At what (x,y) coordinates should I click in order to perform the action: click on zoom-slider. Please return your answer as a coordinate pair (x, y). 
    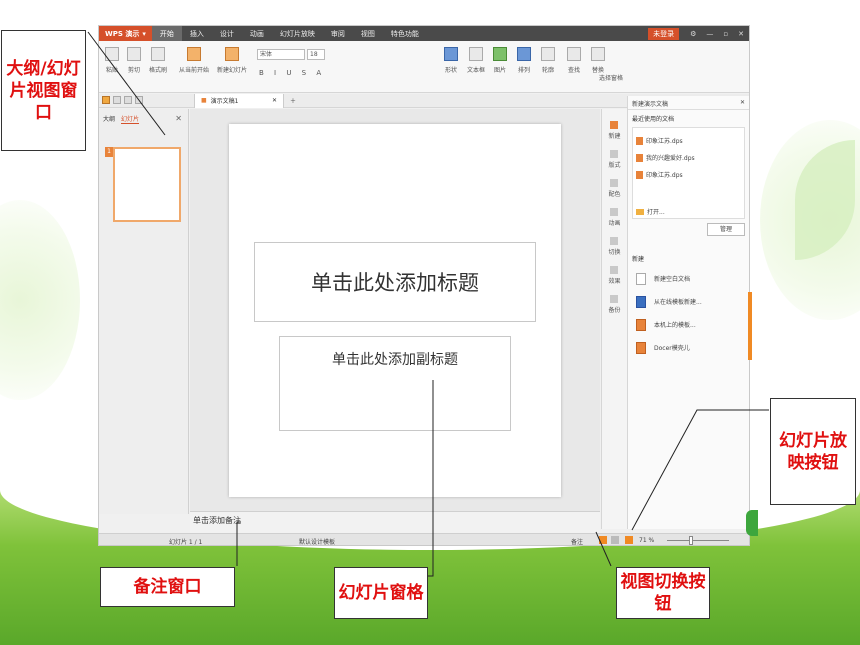
    Looking at the image, I should click on (698, 540).